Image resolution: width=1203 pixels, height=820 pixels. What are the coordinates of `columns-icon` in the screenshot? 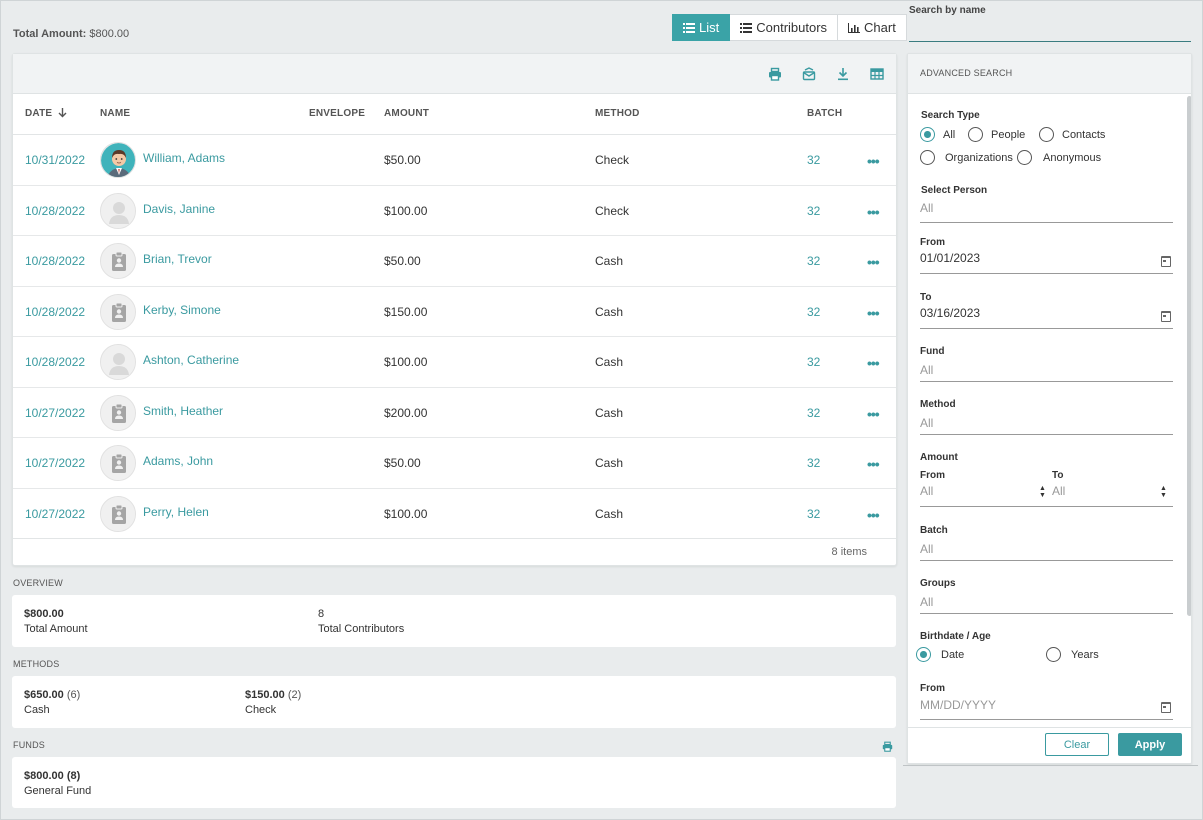 It's located at (877, 74).